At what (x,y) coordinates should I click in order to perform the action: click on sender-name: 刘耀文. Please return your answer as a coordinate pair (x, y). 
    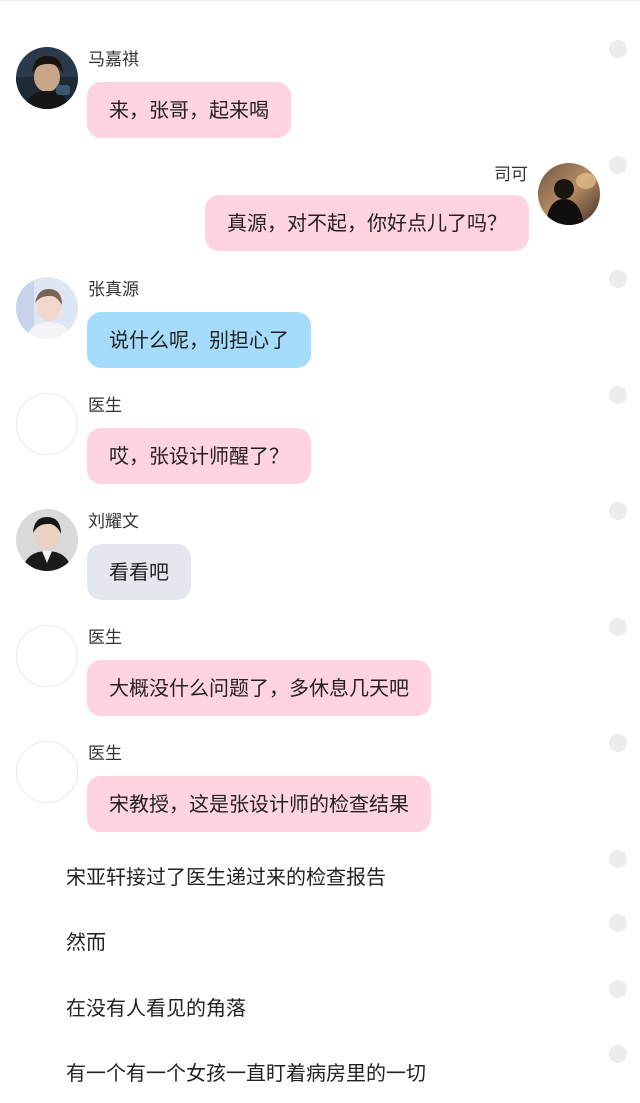
    Looking at the image, I should click on (113, 522).